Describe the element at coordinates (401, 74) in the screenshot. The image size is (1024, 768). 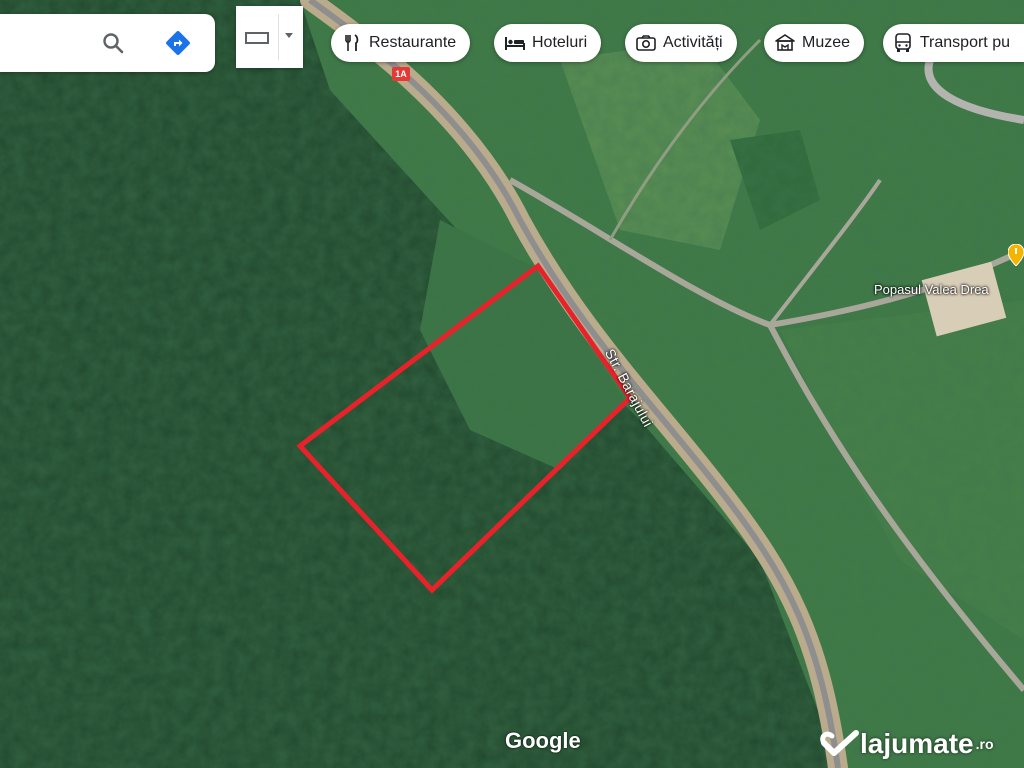
I see `route-badge: 1A` at that location.